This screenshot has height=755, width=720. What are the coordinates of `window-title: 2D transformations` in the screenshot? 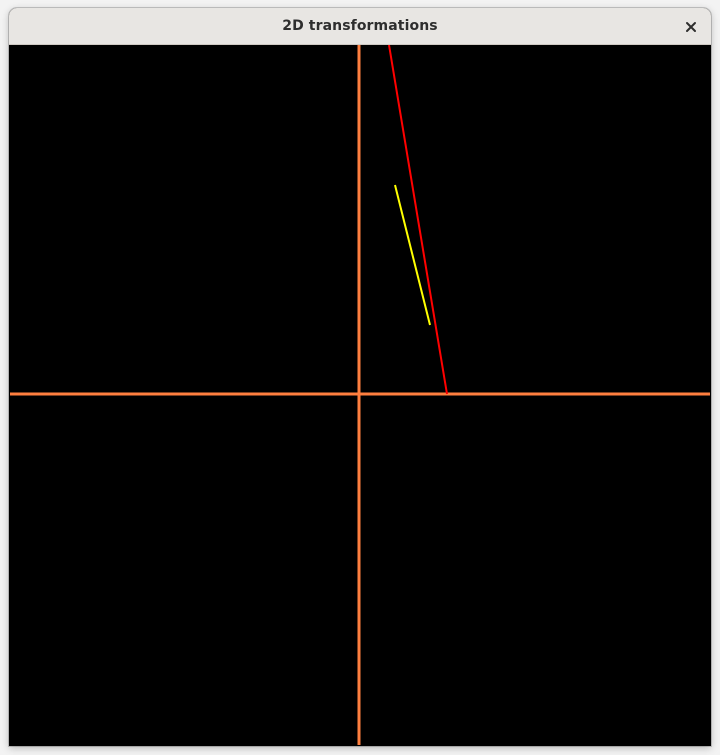 It's located at (360, 26).